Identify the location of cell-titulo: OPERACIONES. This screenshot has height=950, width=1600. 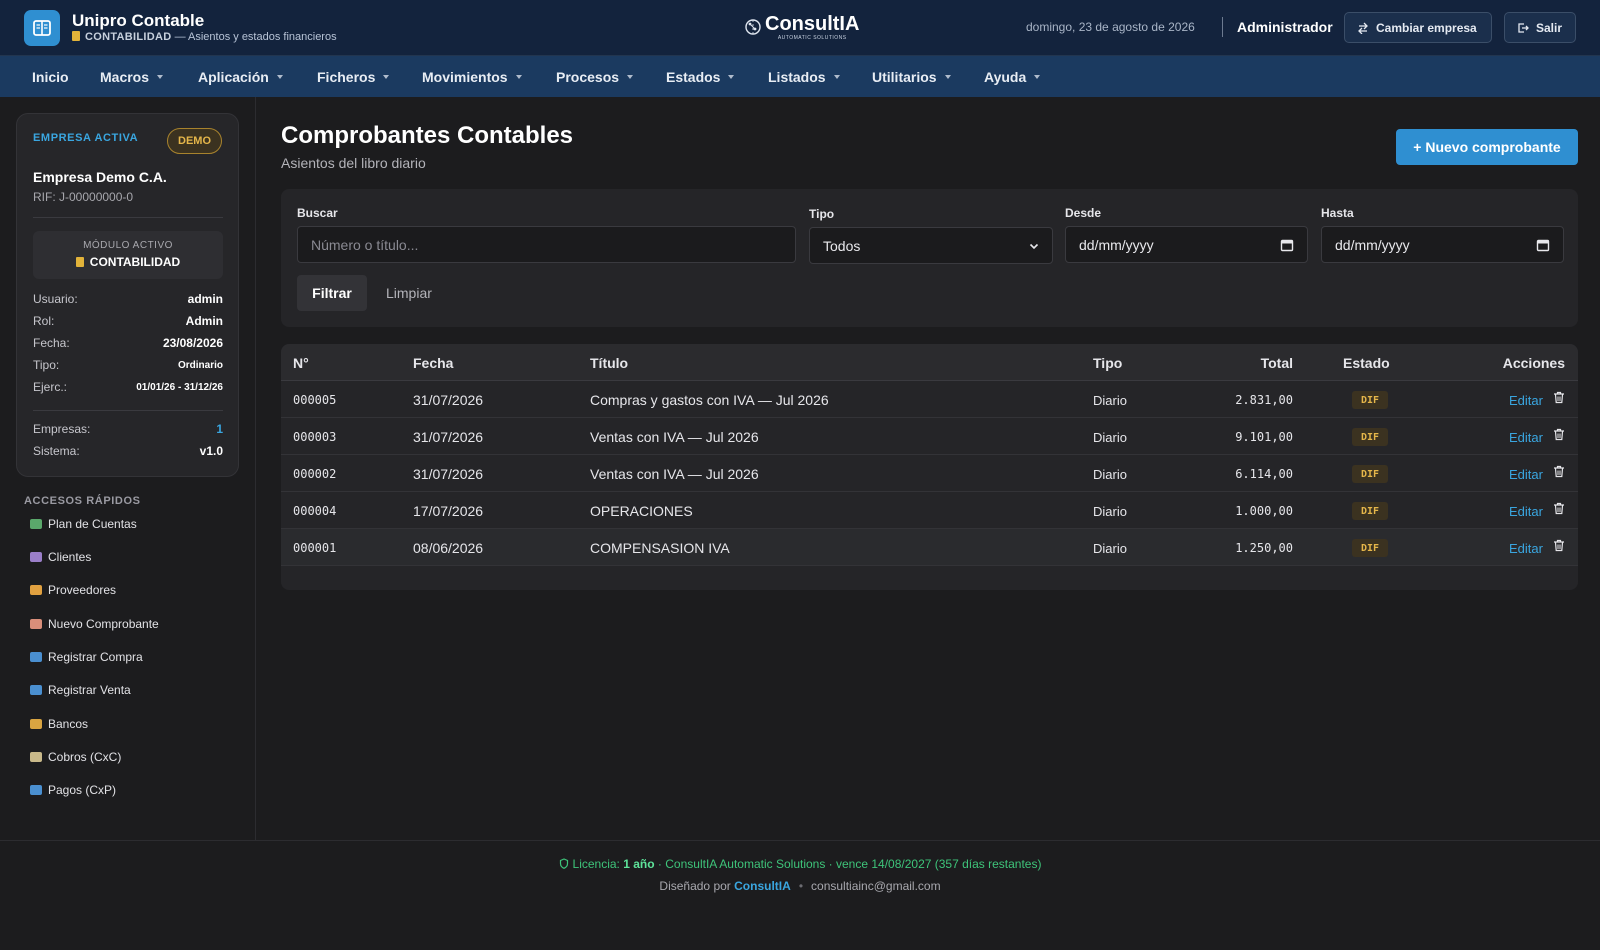
(641, 511).